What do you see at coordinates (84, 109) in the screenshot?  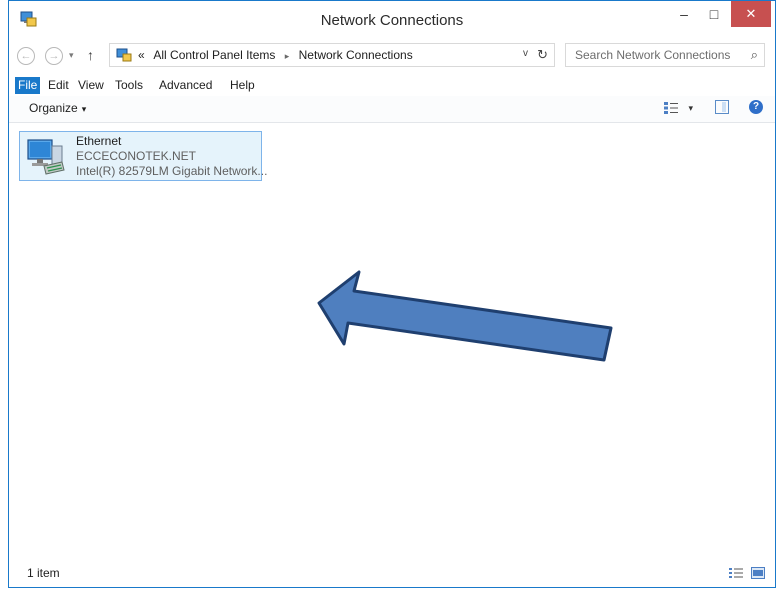 I see `organize-chevron-down-icon: ▾` at bounding box center [84, 109].